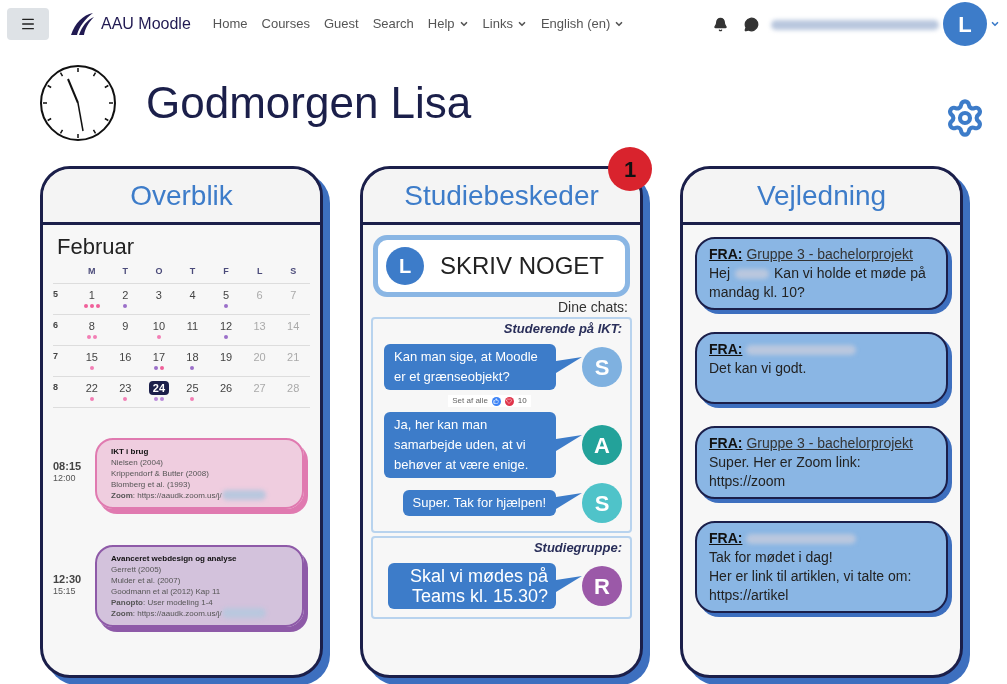 The image size is (1007, 684). What do you see at coordinates (181, 195) in the screenshot?
I see `panel-title: Overblik` at bounding box center [181, 195].